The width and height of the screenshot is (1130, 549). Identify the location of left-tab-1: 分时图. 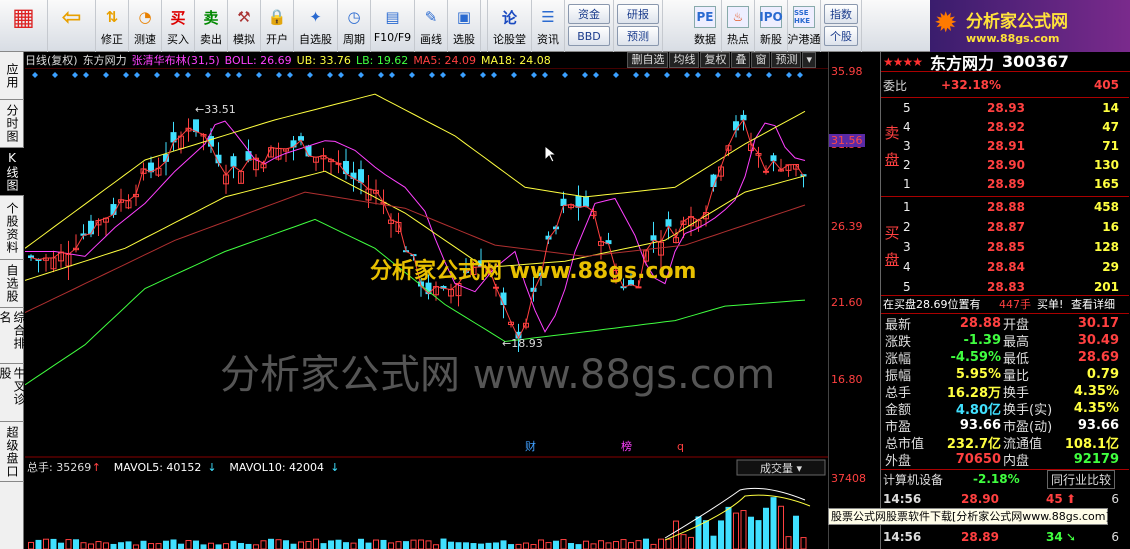
(12, 124).